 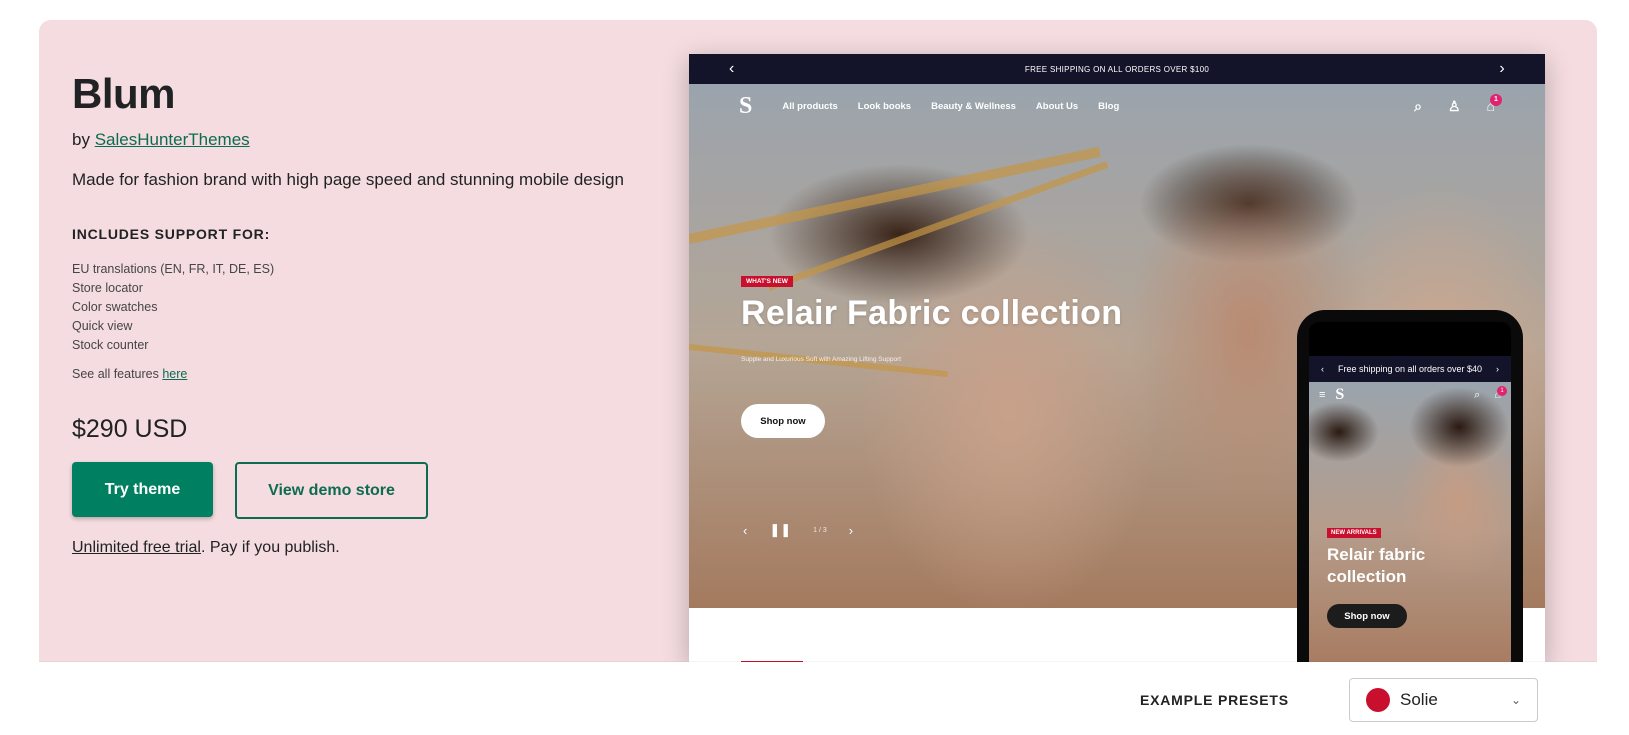 I want to click on see-all-text: See all features, so click(x=117, y=374).